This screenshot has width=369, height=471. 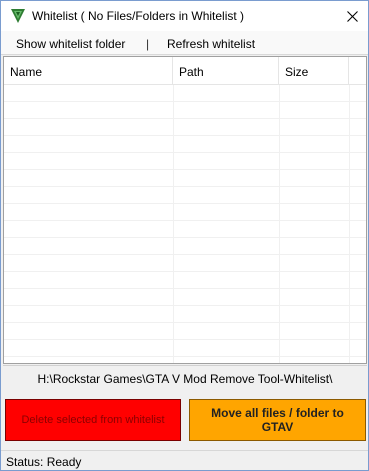 I want to click on list-header: Name Path Size, so click(x=185, y=71).